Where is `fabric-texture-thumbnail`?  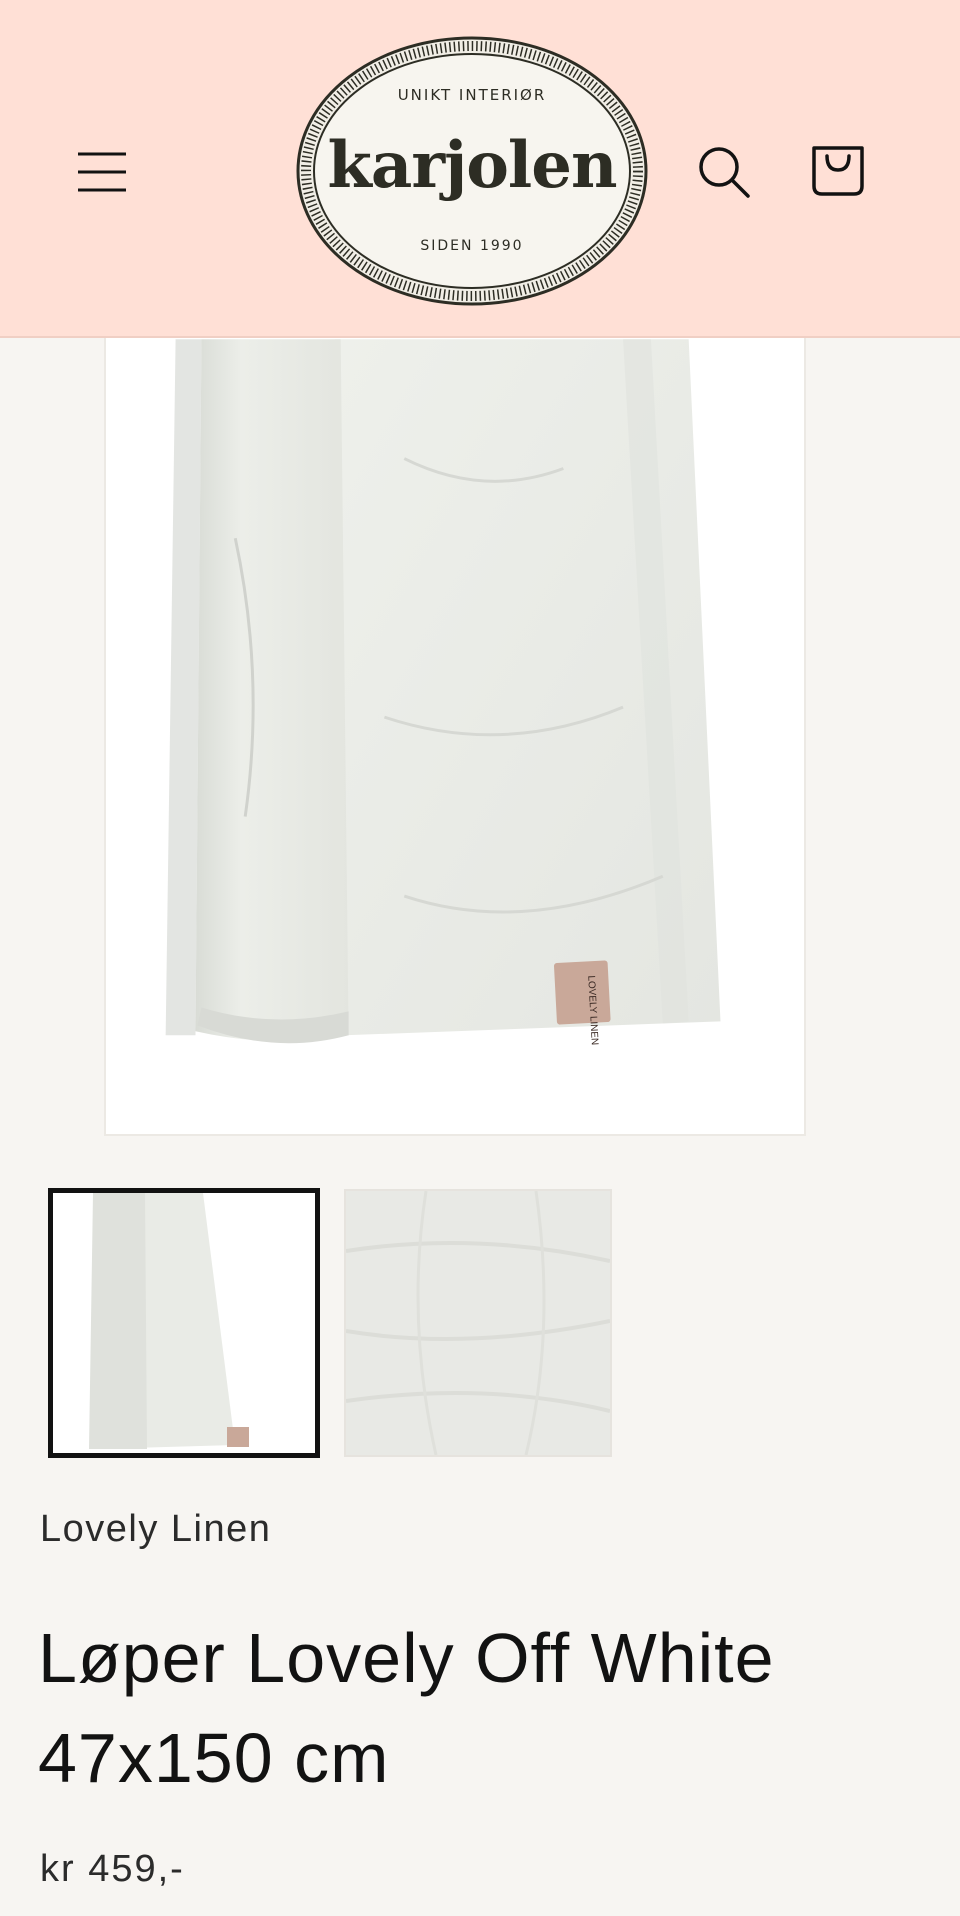
fabric-texture-thumbnail is located at coordinates (478, 1323).